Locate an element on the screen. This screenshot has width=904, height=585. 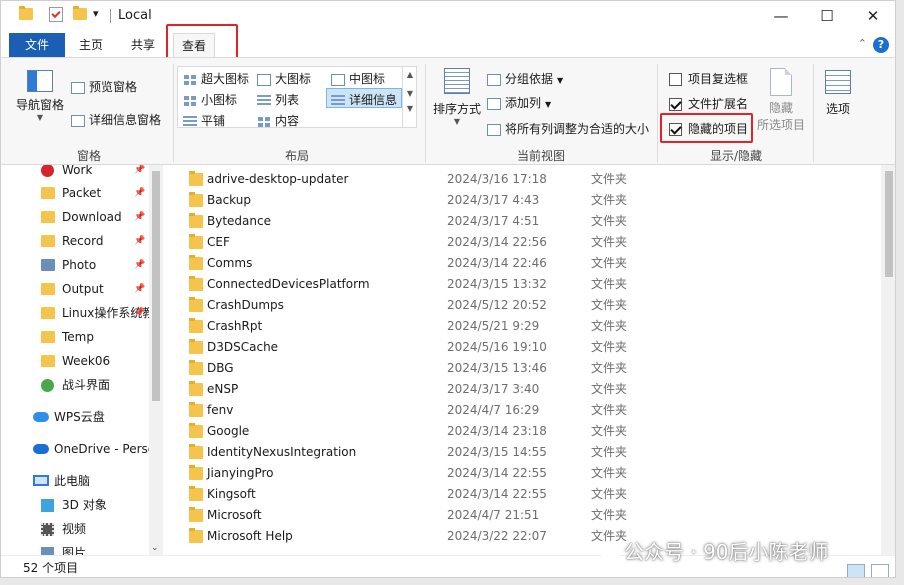
layout-small-icons: 小图标 is located at coordinates (210, 99).